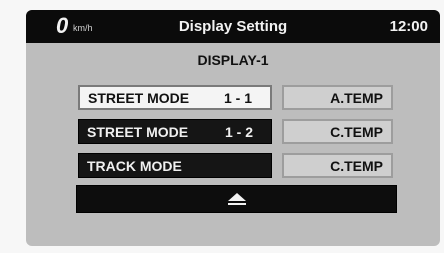  What do you see at coordinates (408, 26) in the screenshot?
I see `clock: 12:00` at bounding box center [408, 26].